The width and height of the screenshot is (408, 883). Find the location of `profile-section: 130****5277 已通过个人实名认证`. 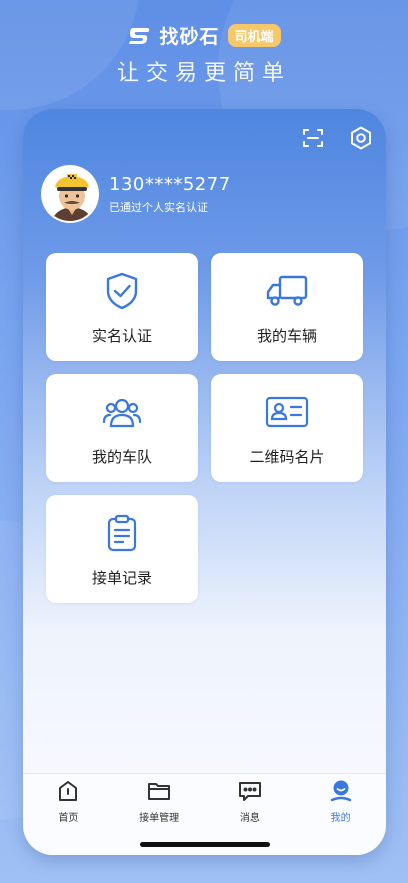

profile-section: 130****5277 已通过个人实名认证 is located at coordinates (136, 194).